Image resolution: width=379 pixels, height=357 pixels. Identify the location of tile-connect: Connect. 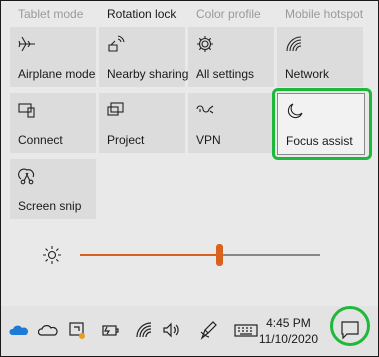
(53, 123).